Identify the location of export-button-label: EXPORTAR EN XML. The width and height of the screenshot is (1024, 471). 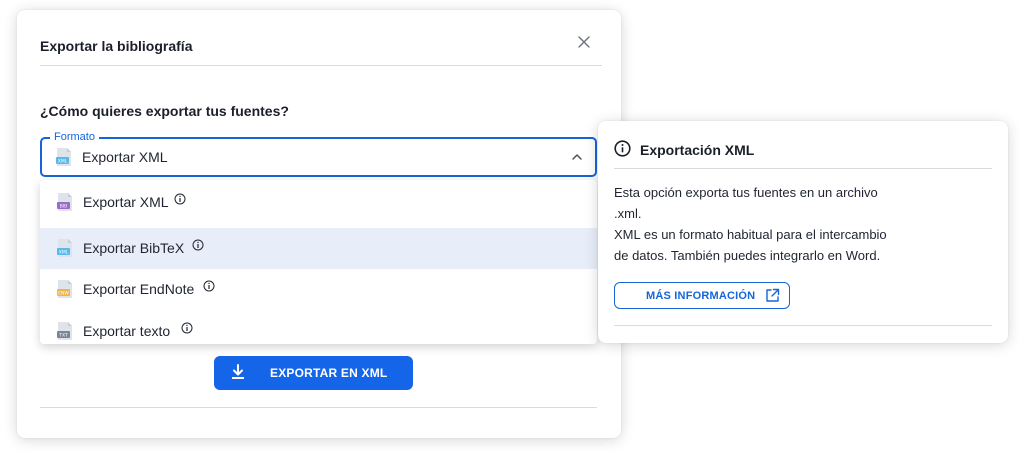
(329, 373).